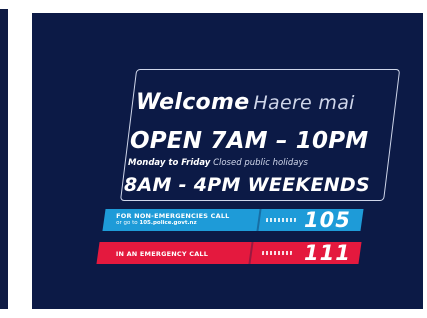 This screenshot has width=427, height=318. Describe the element at coordinates (127, 223) in the screenshot. I see `non-emergency-sub-prefix: or go to` at that location.